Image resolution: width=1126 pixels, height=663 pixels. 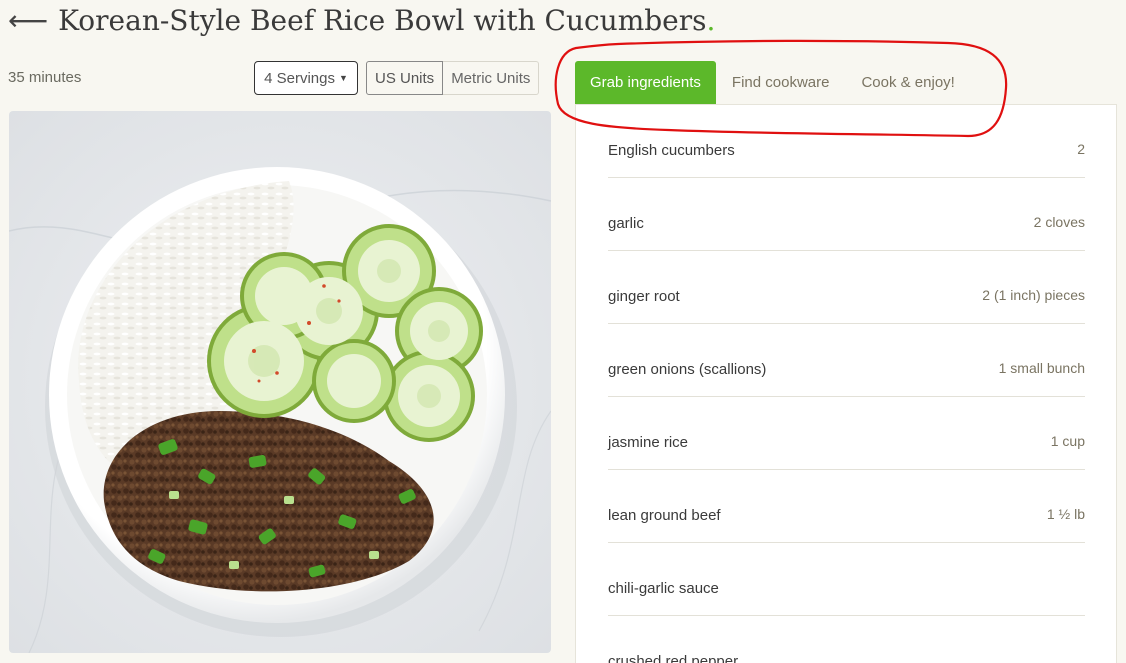 What do you see at coordinates (1081, 149) in the screenshot?
I see `ingredient-quantity: 2` at bounding box center [1081, 149].